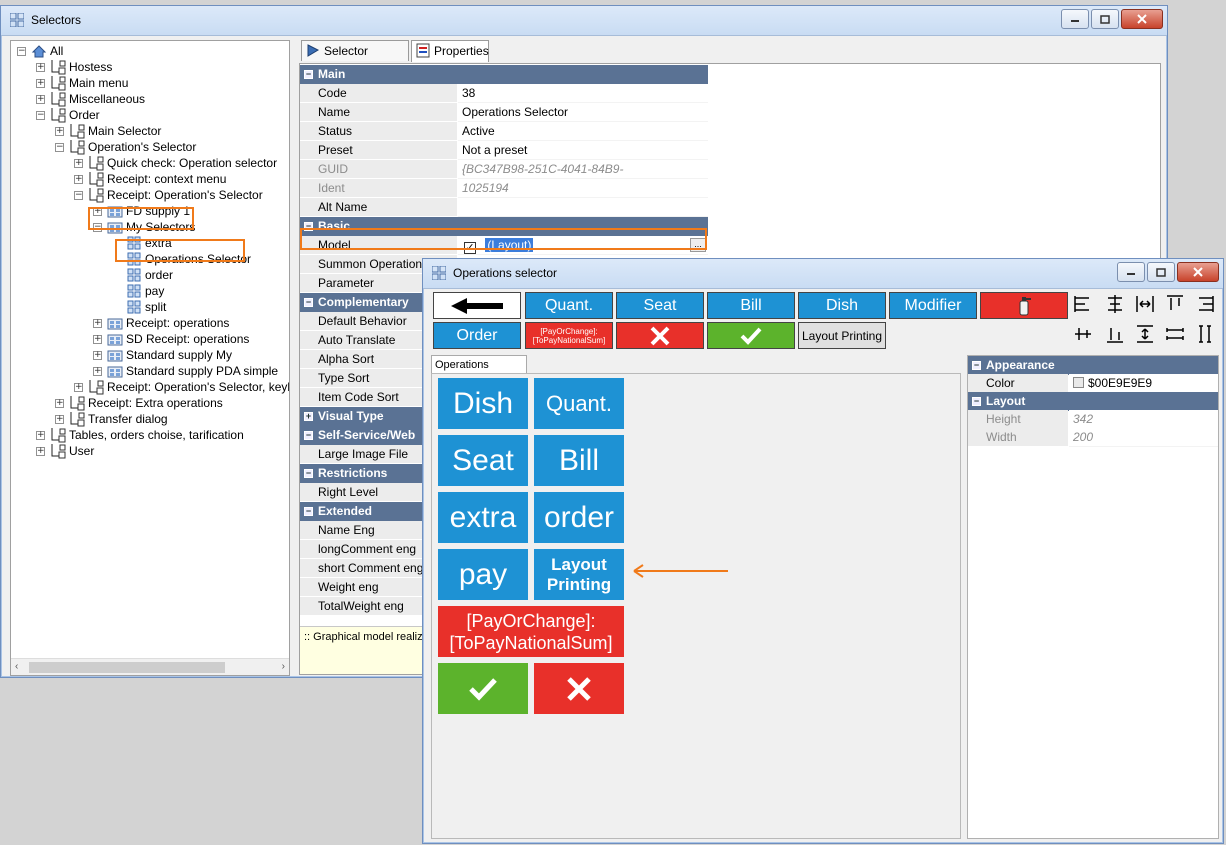 The height and width of the screenshot is (845, 1226). What do you see at coordinates (188, 339) in the screenshot?
I see `tree-node-label: SD Receipt: operations` at bounding box center [188, 339].